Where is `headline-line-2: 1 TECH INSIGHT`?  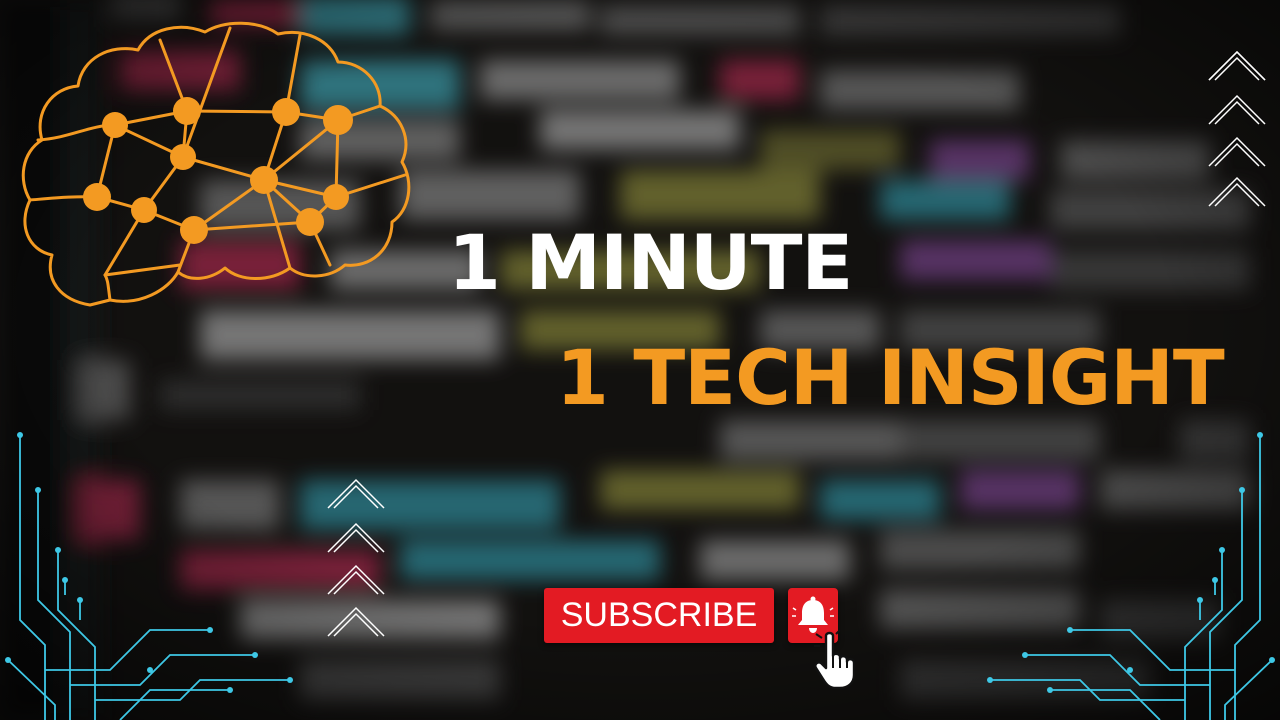
headline-line-2: 1 TECH INSIGHT is located at coordinates (890, 377).